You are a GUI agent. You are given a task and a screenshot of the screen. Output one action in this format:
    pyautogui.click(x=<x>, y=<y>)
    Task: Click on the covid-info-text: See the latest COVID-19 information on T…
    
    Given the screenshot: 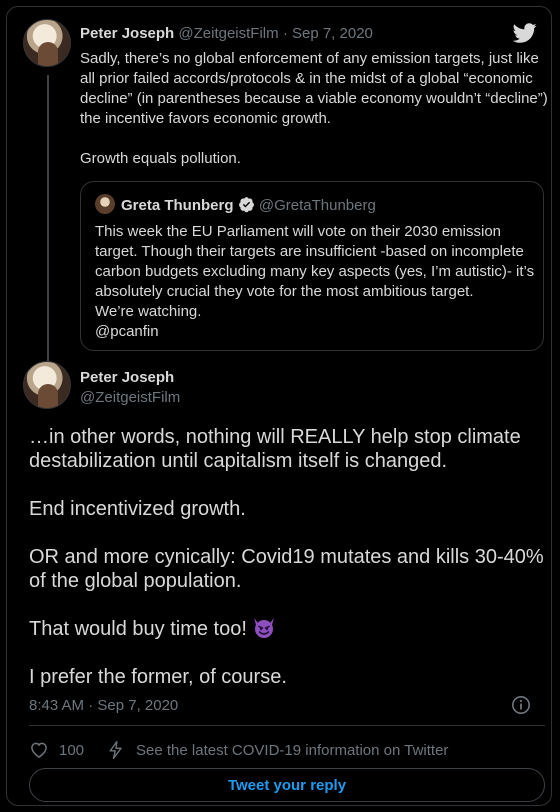 What is the action you would take?
    pyautogui.click(x=292, y=750)
    